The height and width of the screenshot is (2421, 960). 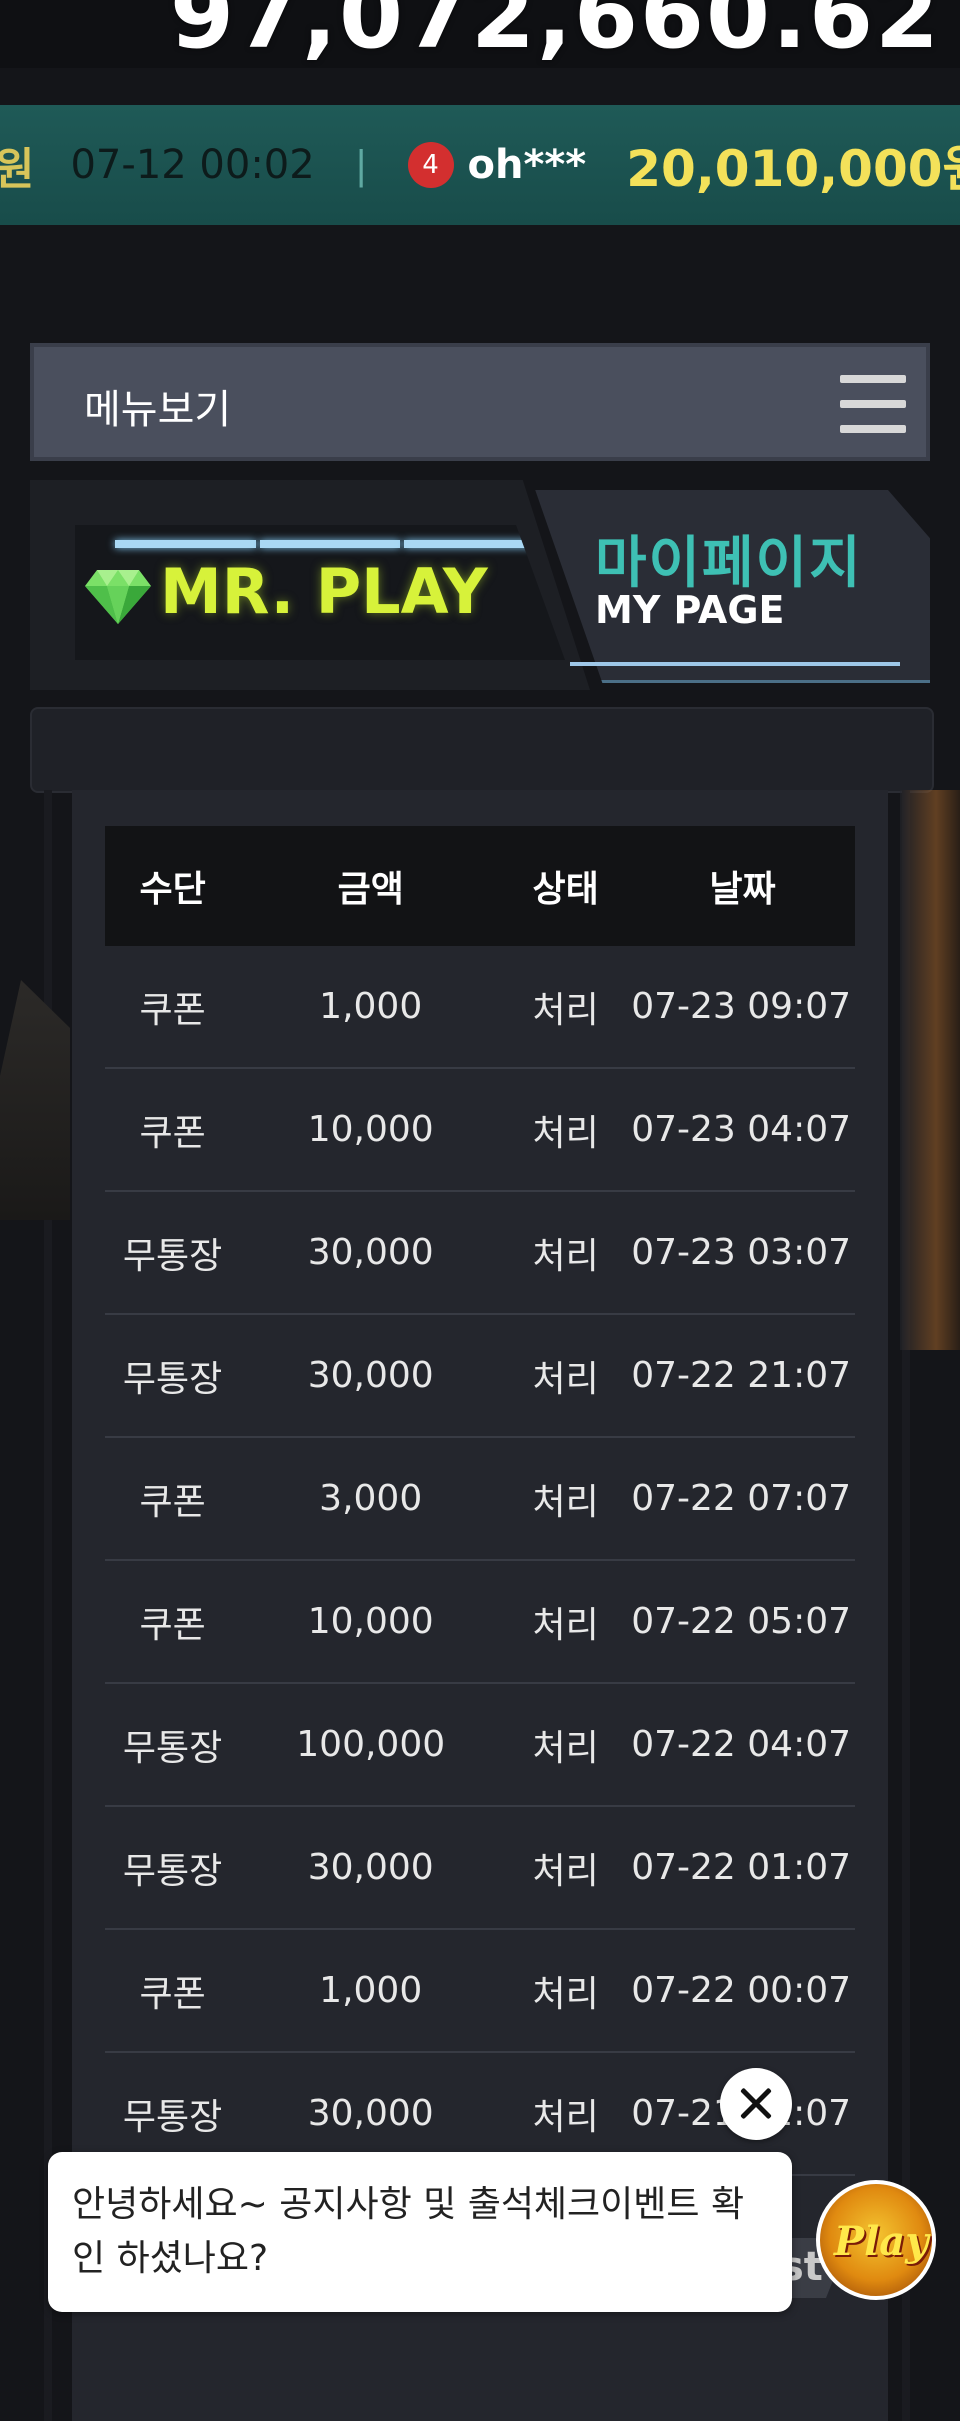 I want to click on table-row: 쿠폰 10,000 처리 07-23 04:07, so click(x=480, y=1130).